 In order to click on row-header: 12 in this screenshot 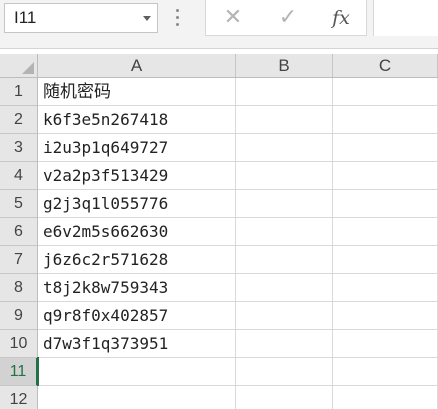, I will do `click(19, 397)`.